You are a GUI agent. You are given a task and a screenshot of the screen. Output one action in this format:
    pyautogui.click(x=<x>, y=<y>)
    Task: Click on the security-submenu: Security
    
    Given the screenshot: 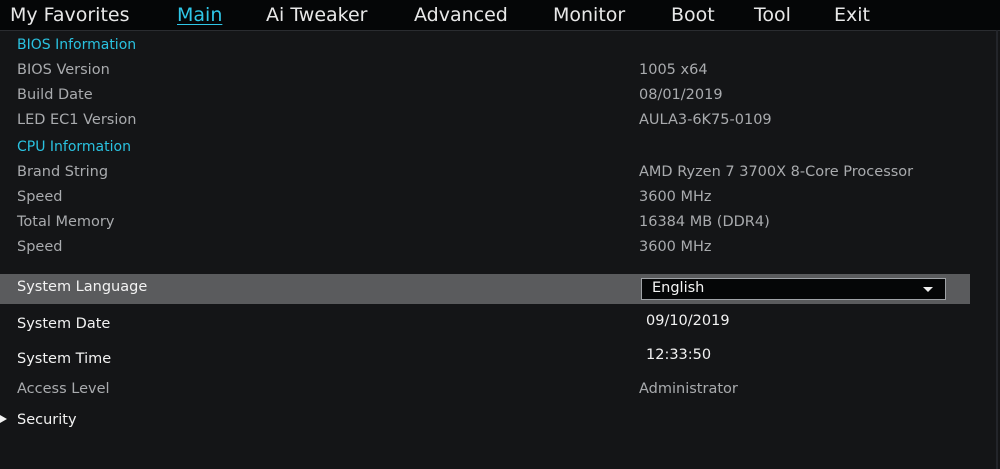 What is the action you would take?
    pyautogui.click(x=47, y=420)
    